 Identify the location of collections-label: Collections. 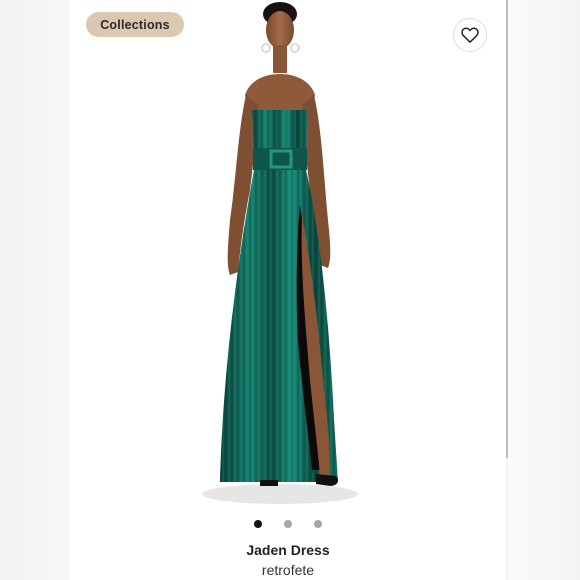
(135, 24).